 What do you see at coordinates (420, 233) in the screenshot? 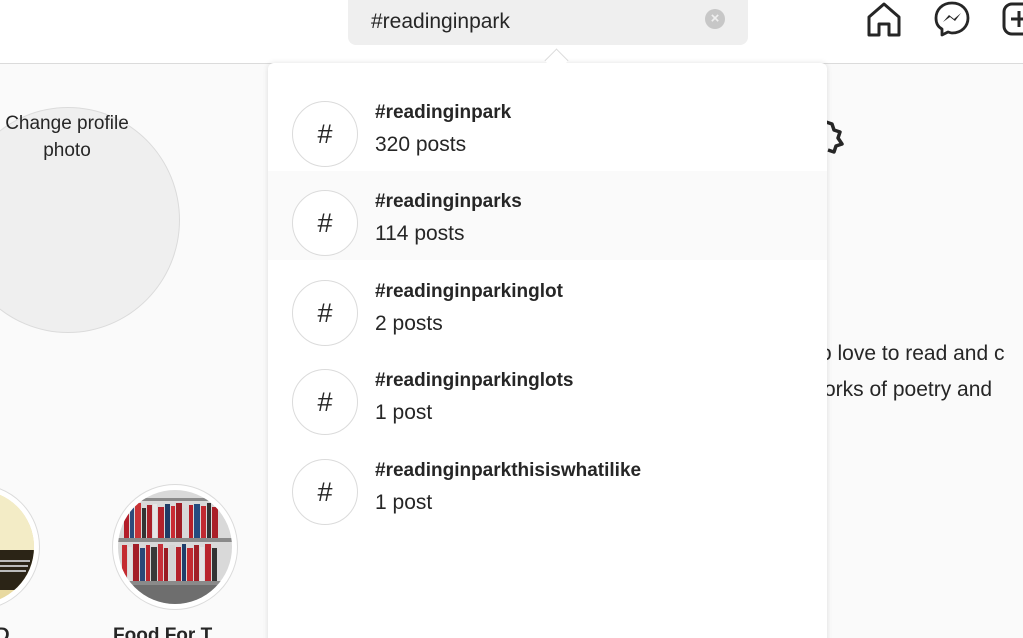
I see `post-count: 114 posts` at bounding box center [420, 233].